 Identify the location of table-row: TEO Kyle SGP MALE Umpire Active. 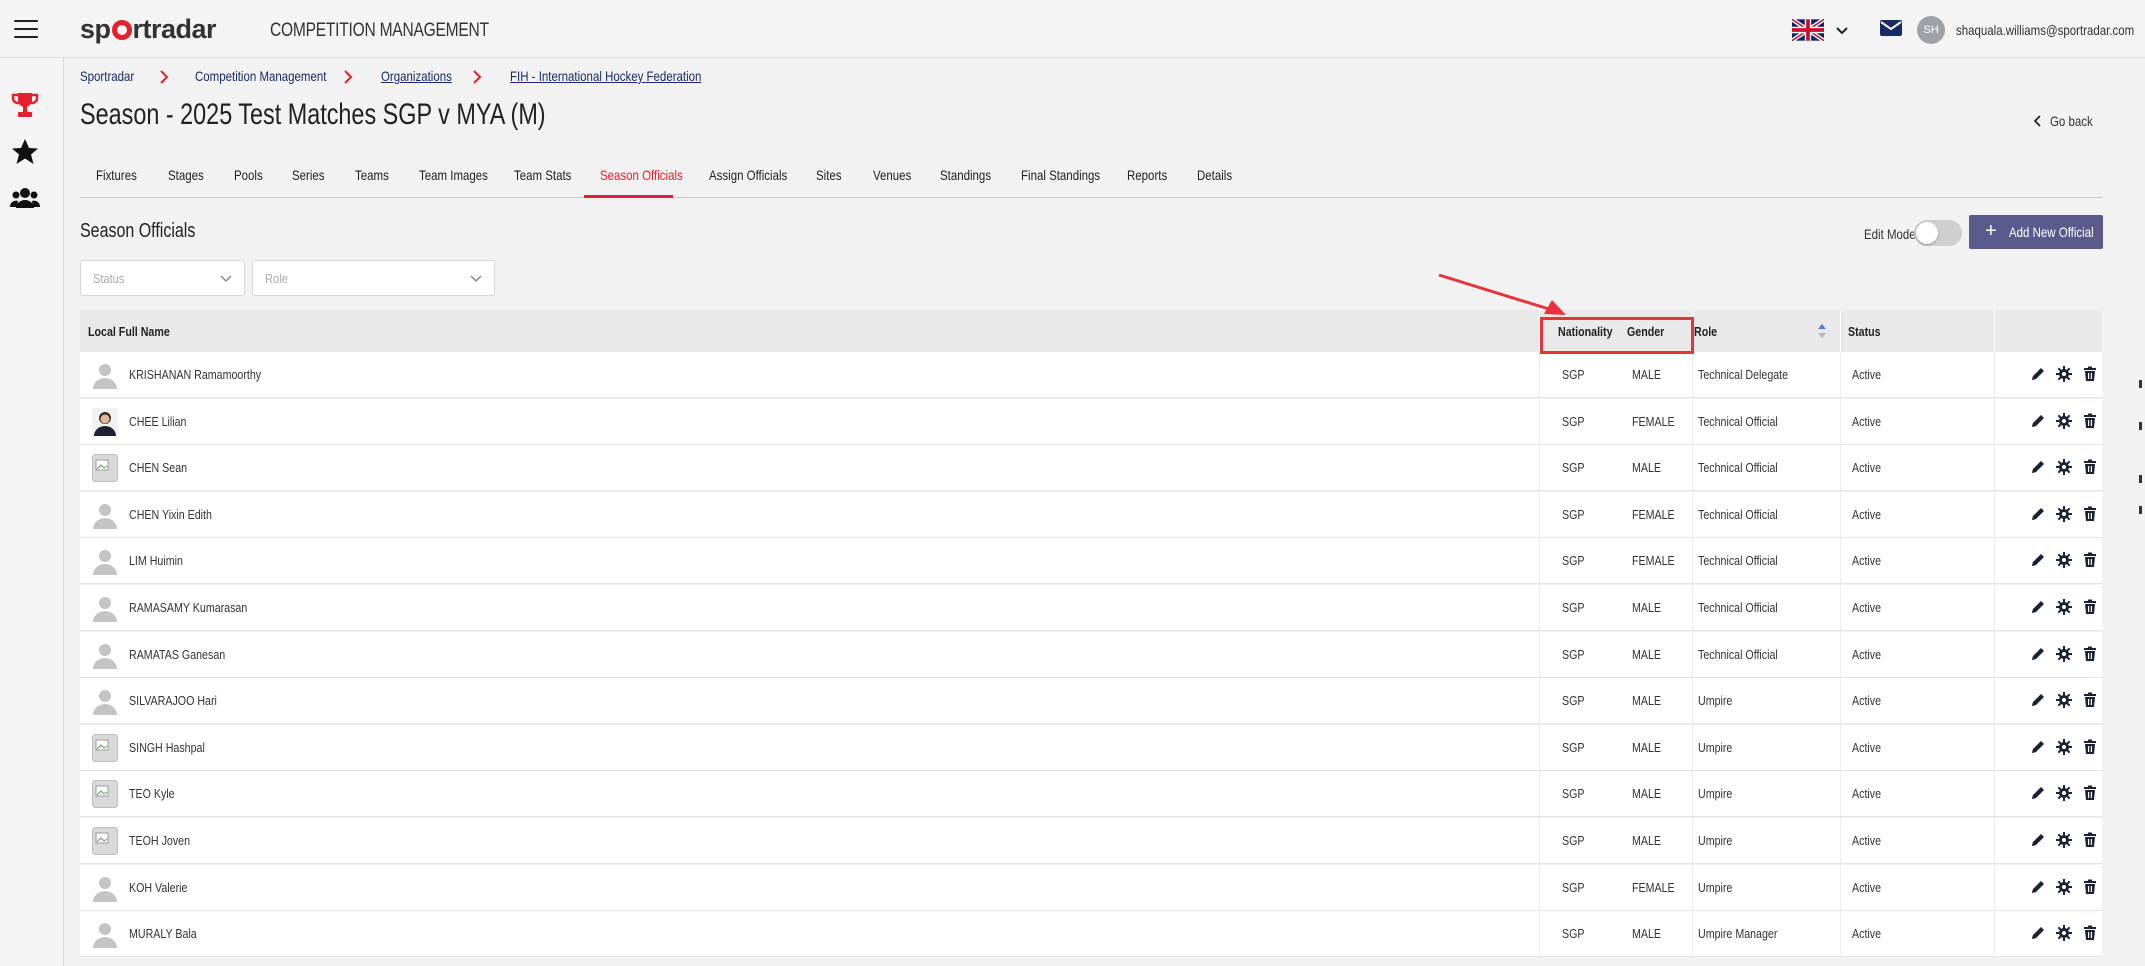
(1091, 794).